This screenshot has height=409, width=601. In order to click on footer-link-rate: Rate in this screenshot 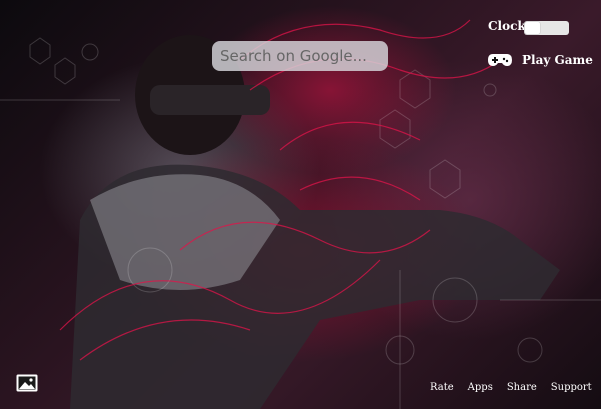, I will do `click(442, 387)`.